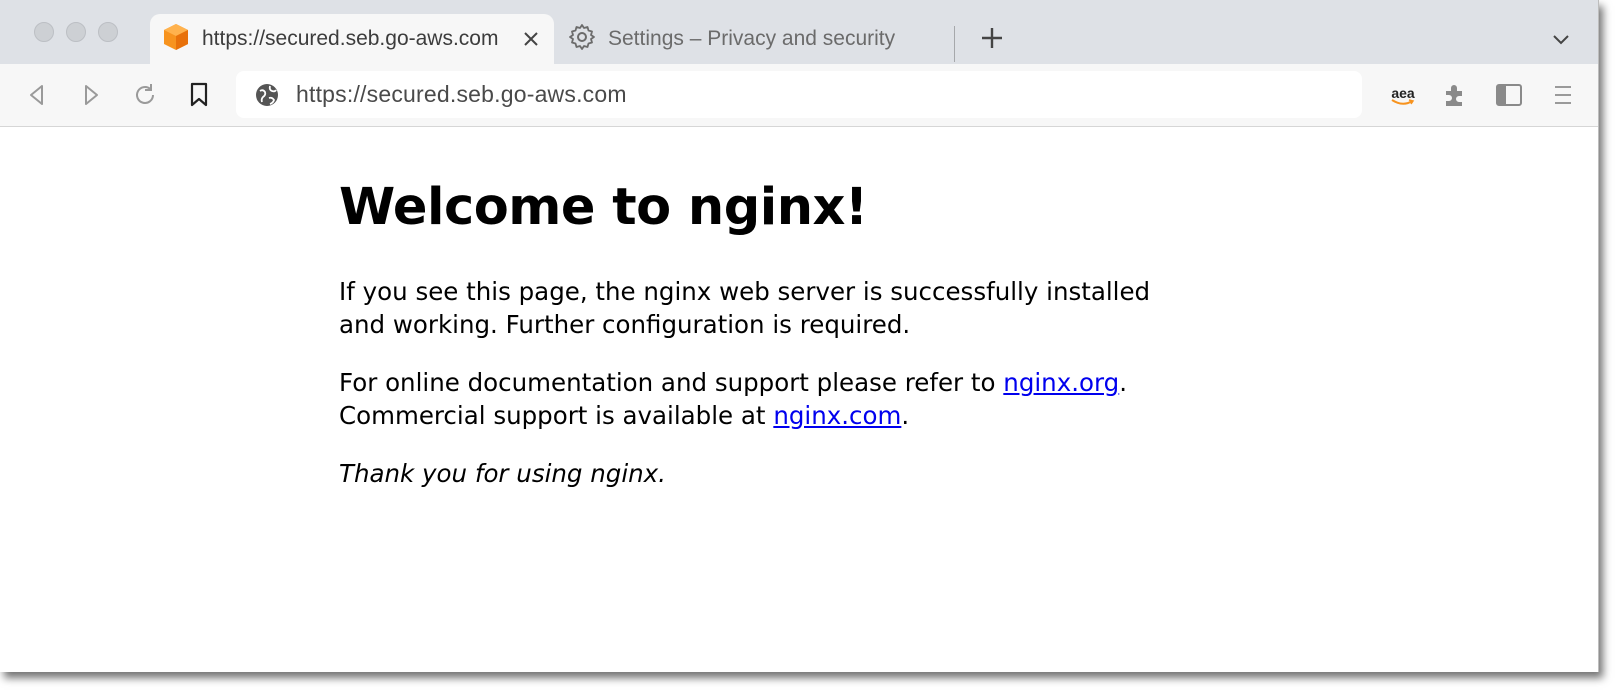 The image size is (1620, 696). Describe the element at coordinates (905, 415) in the screenshot. I see `commercial-period: .` at that location.